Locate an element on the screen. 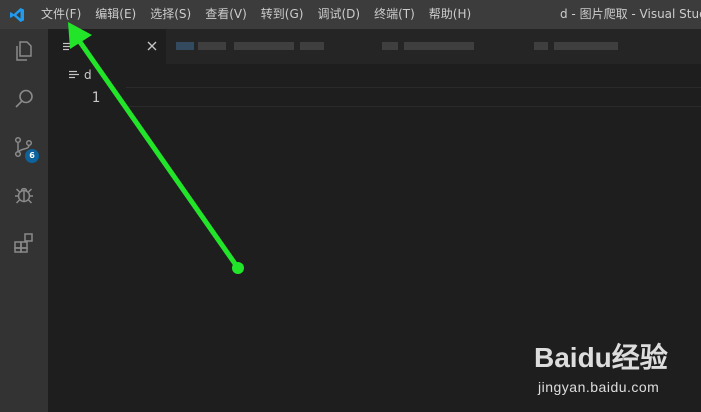 Image resolution: width=701 pixels, height=412 pixels. activity-search is located at coordinates (24, 101).